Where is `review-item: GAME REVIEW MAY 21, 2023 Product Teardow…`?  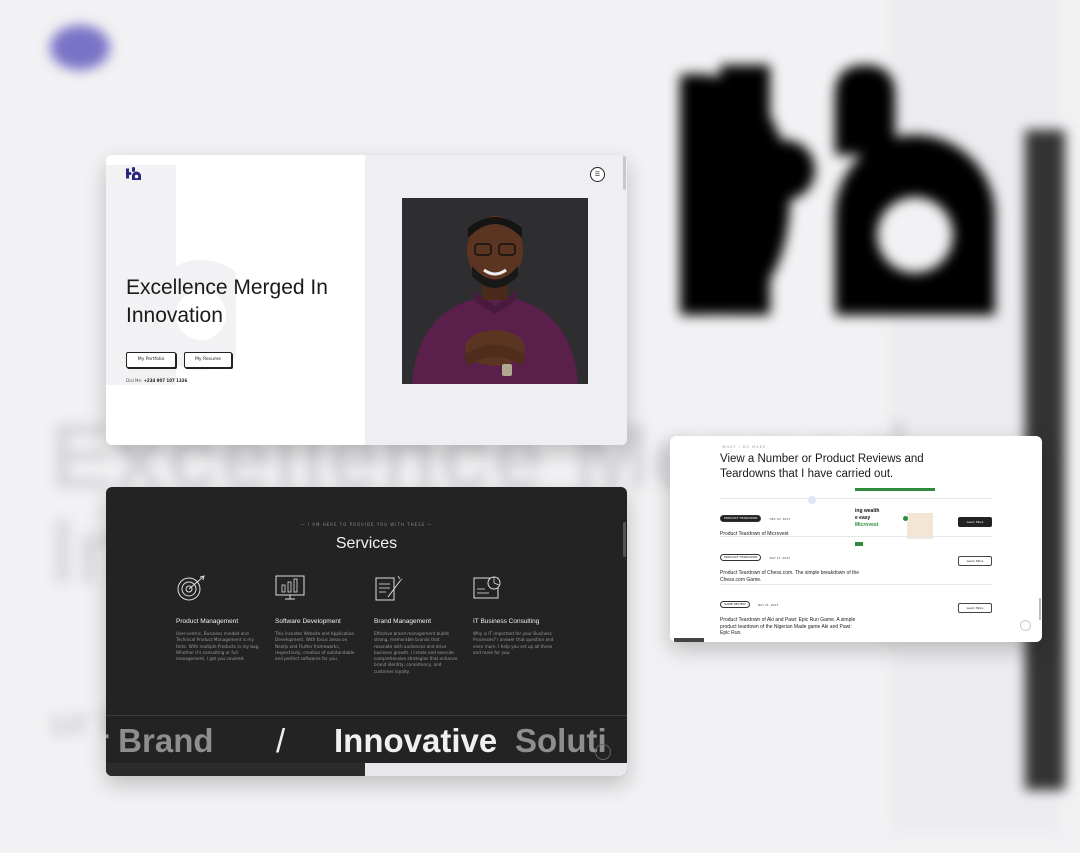
review-item: GAME REVIEW MAY 21, 2023 Product Teardow… is located at coordinates (856, 615).